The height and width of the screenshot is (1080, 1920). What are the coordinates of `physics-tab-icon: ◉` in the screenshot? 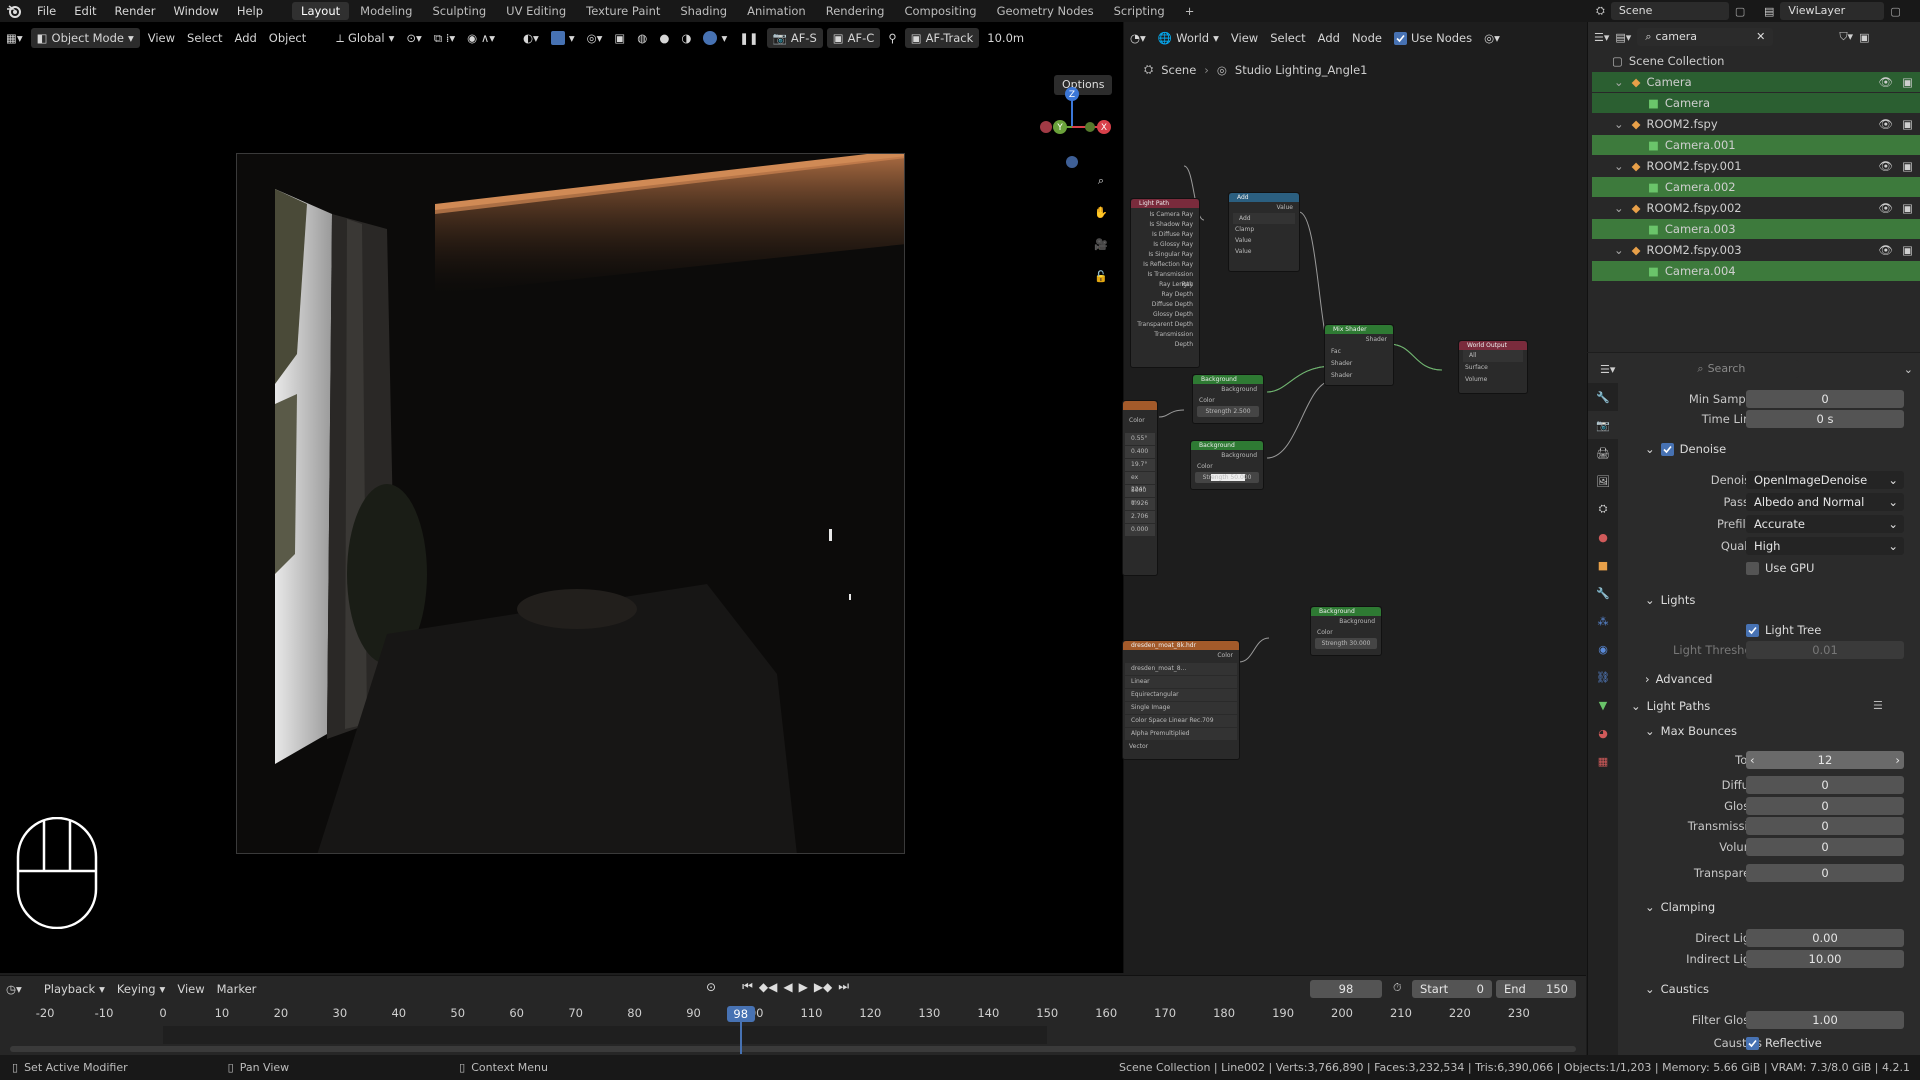 It's located at (1603, 649).